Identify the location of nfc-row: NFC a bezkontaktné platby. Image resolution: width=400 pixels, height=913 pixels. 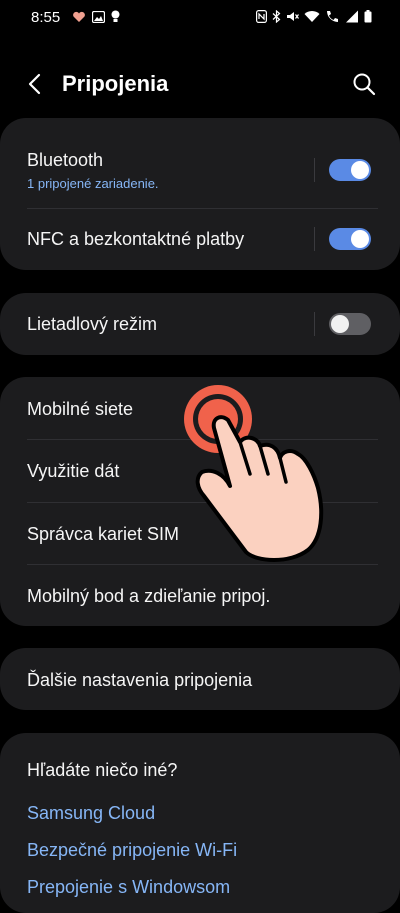
(200, 239).